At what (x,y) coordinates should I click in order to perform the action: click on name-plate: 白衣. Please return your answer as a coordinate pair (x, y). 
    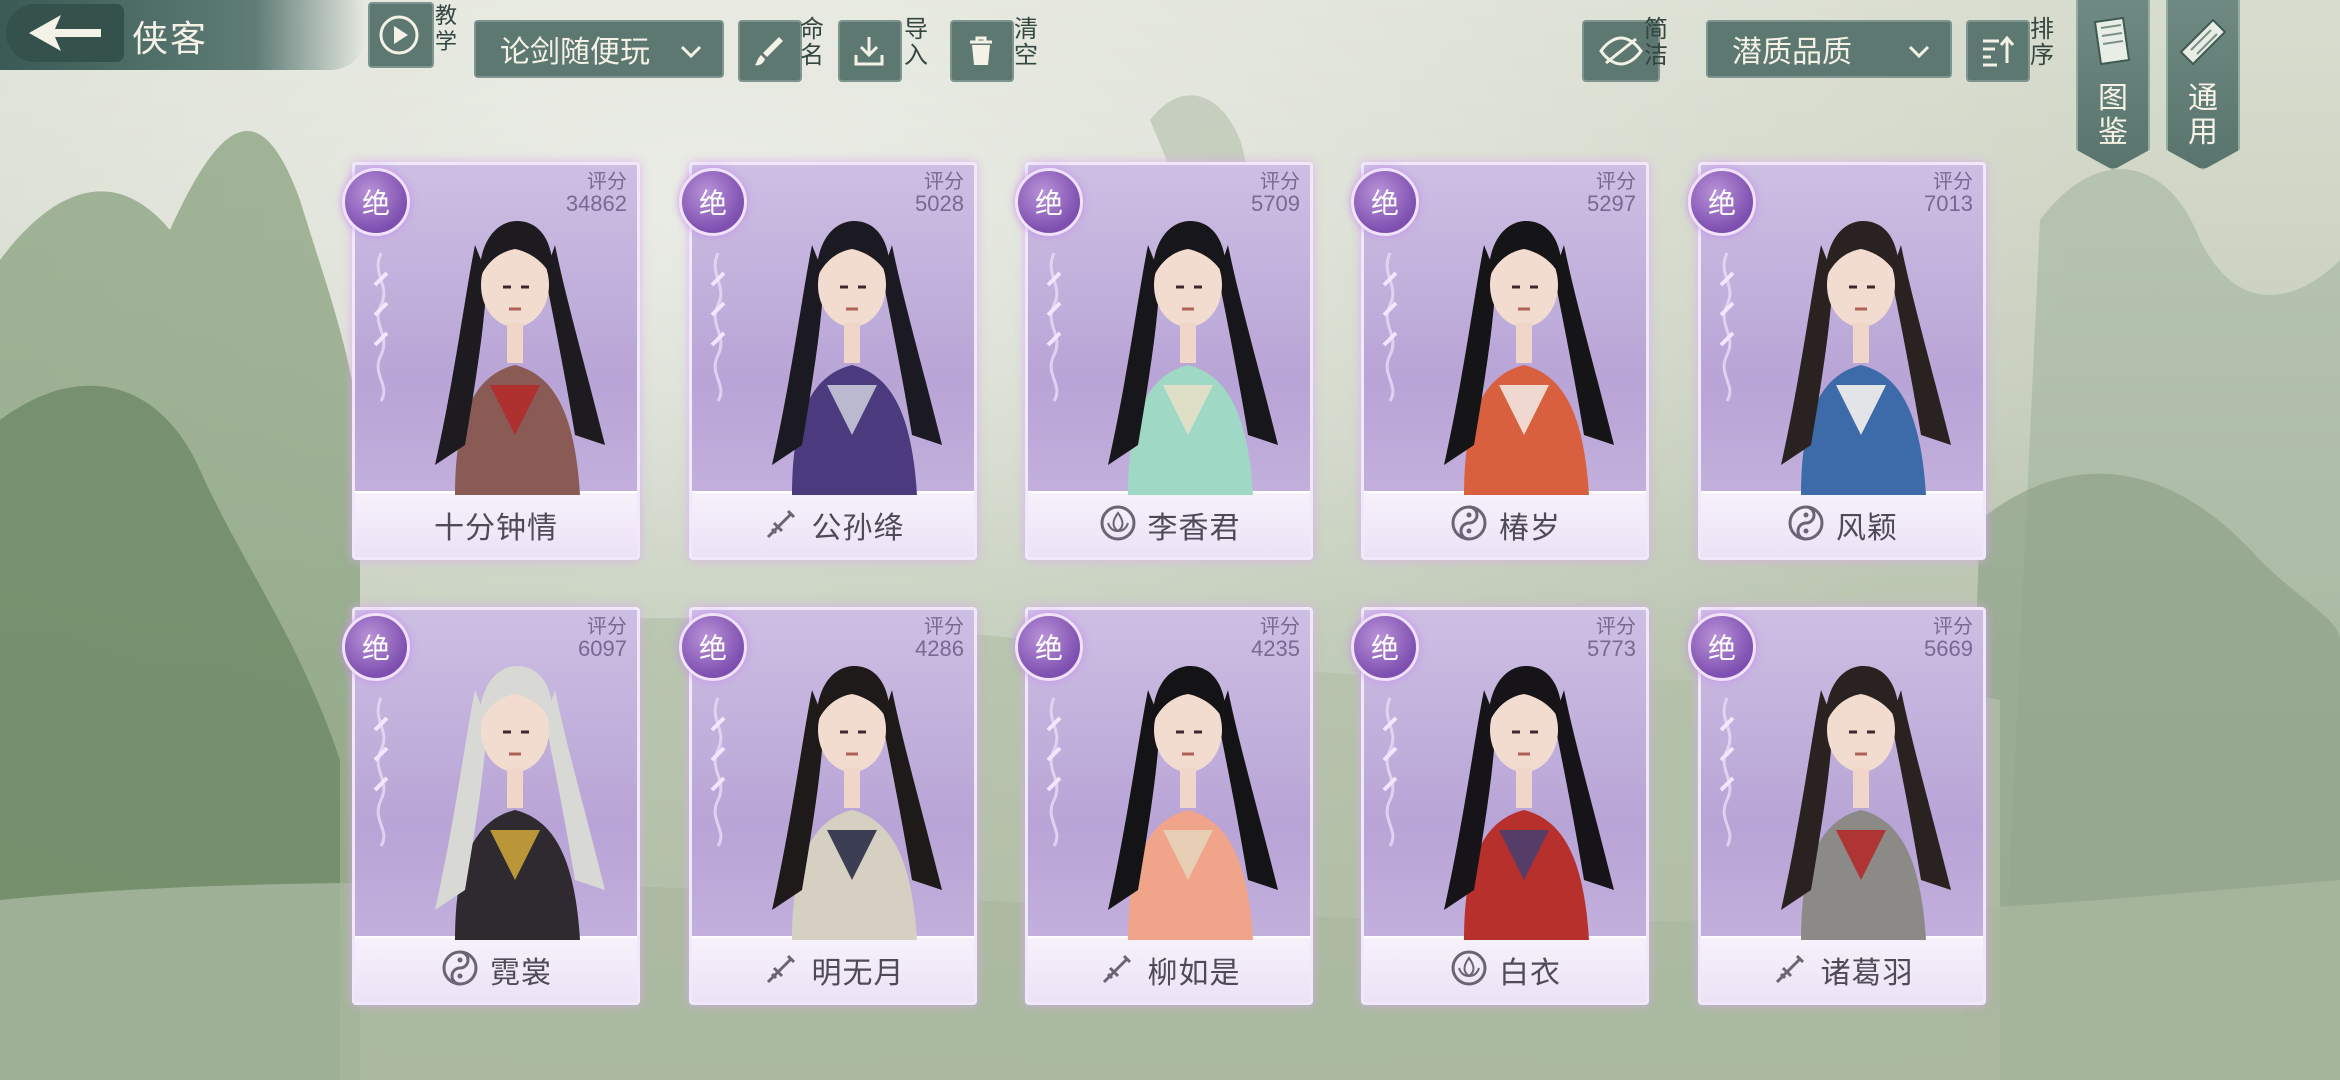
    Looking at the image, I should click on (1505, 969).